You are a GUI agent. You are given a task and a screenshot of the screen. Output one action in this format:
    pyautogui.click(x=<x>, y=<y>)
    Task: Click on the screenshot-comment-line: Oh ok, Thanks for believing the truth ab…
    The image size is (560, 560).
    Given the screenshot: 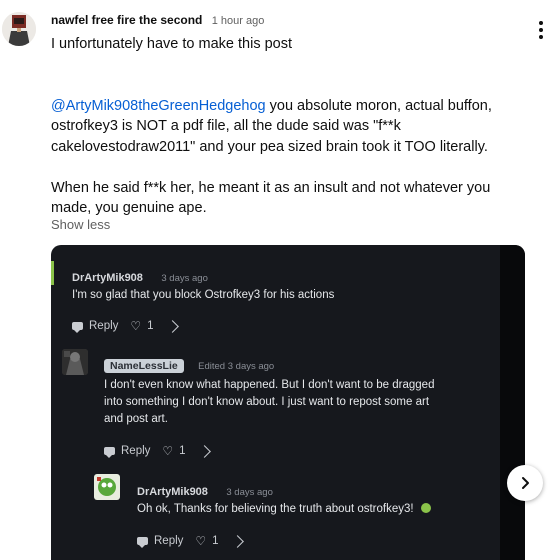 What is the action you would take?
    pyautogui.click(x=275, y=509)
    